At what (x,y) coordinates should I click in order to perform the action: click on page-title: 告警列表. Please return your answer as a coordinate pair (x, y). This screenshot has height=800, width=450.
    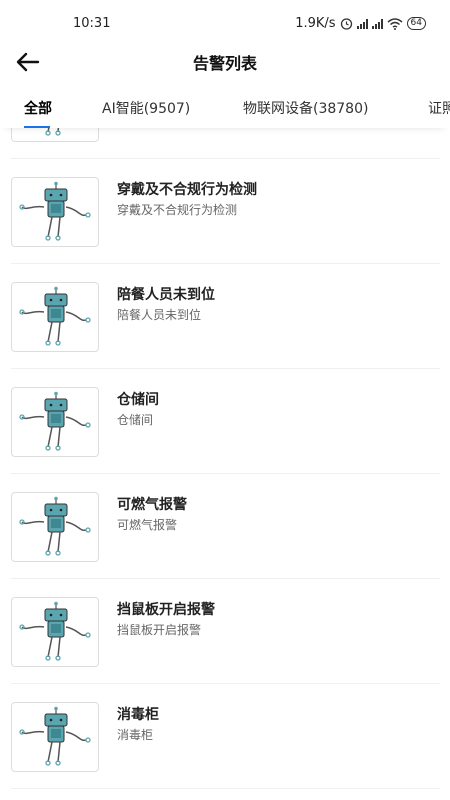
    Looking at the image, I should click on (224, 63).